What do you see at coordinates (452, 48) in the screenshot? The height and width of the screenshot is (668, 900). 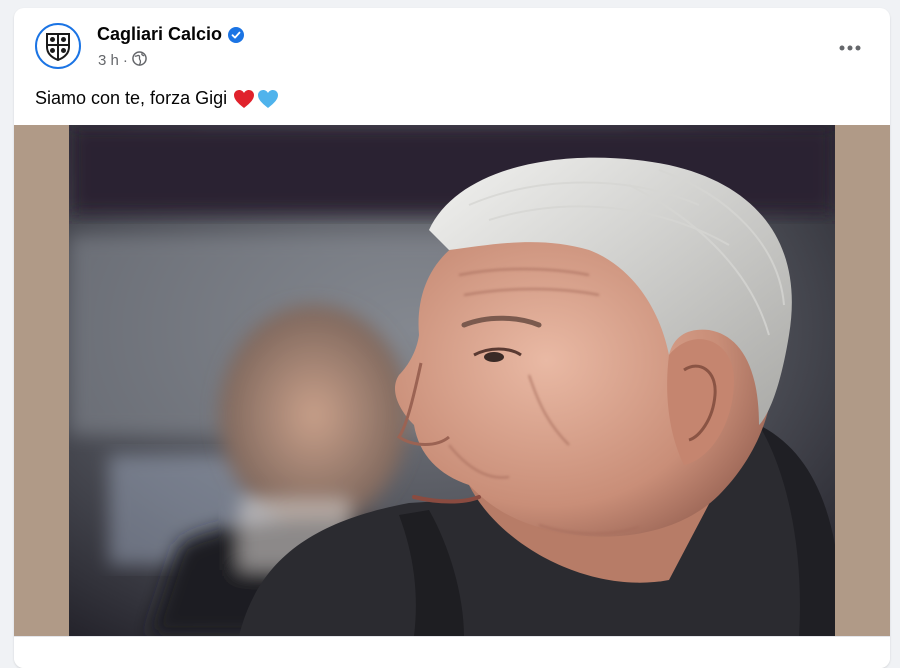 I see `post-header: Cagliari Calcio 3 h ·` at bounding box center [452, 48].